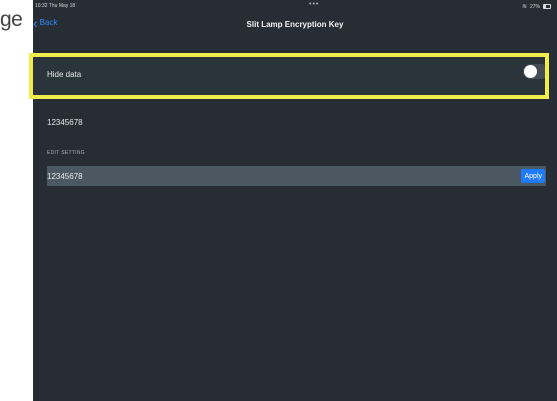 Image resolution: width=557 pixels, height=401 pixels. Describe the element at coordinates (524, 7) in the screenshot. I see `wifi-icon: ≋` at that location.